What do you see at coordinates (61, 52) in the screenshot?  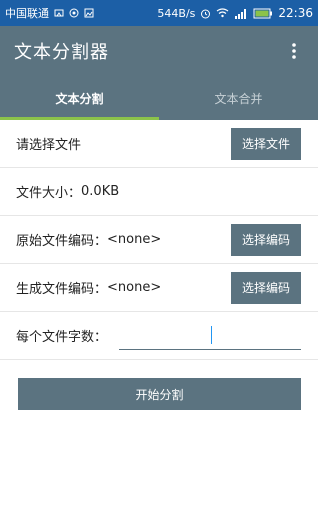 I see `app-title: 文本分割器` at bounding box center [61, 52].